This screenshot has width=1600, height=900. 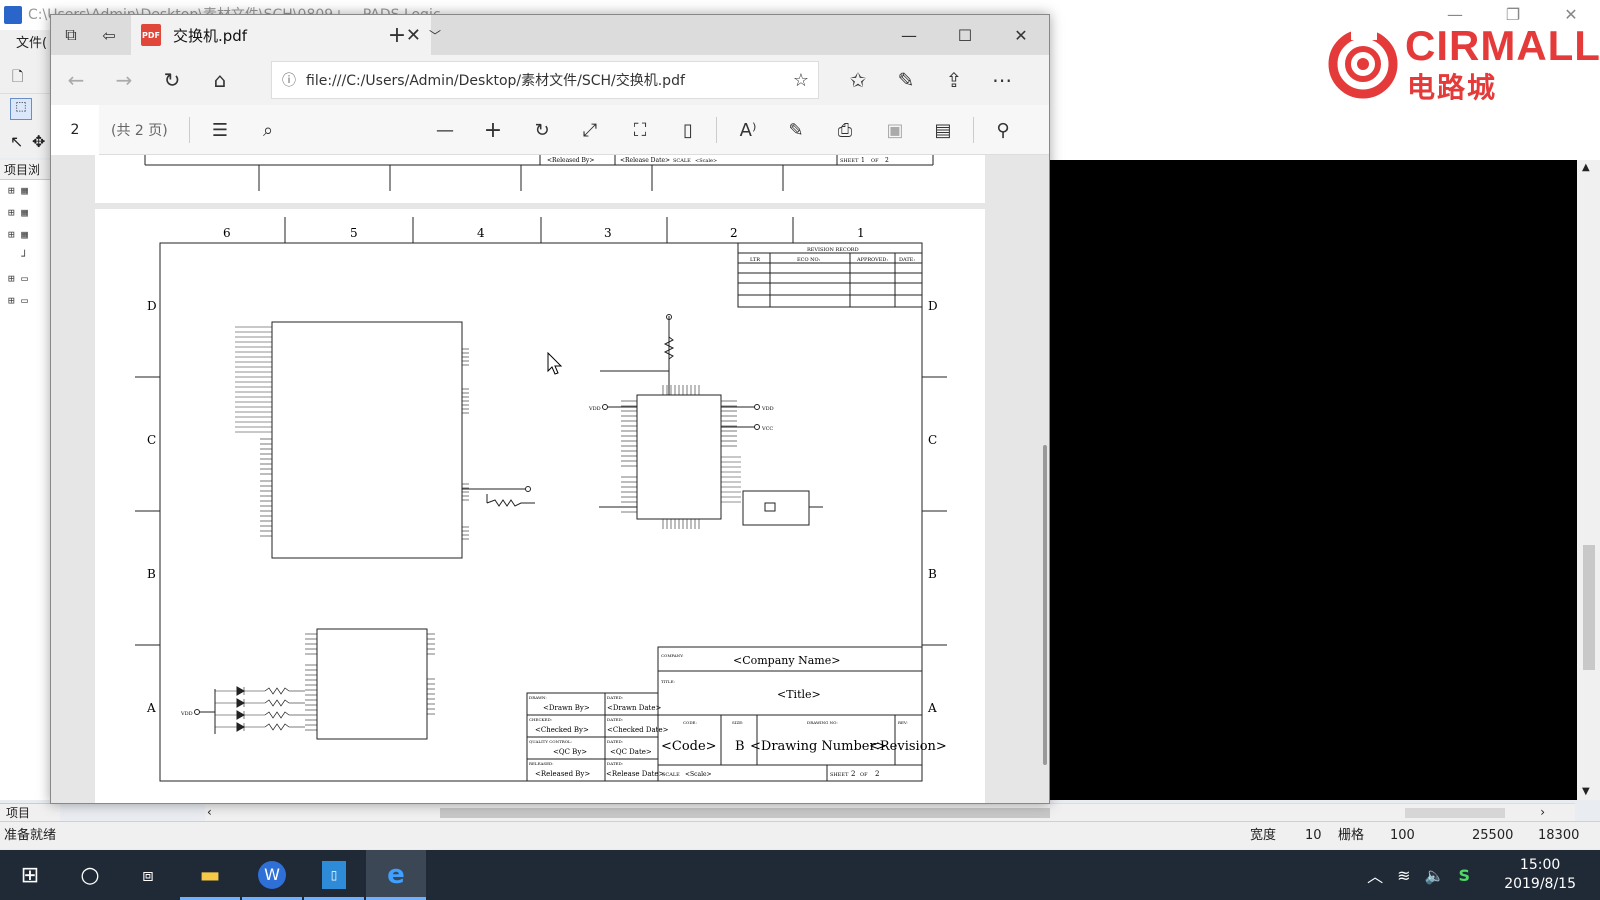 I want to click on col-label-6: 6, so click(x=227, y=233).